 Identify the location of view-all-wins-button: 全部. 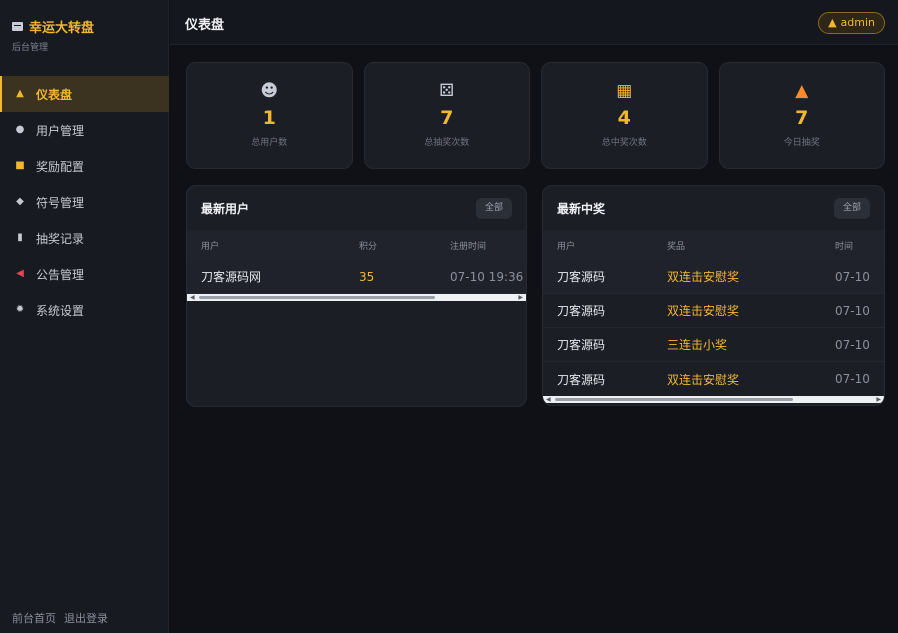
(851, 208).